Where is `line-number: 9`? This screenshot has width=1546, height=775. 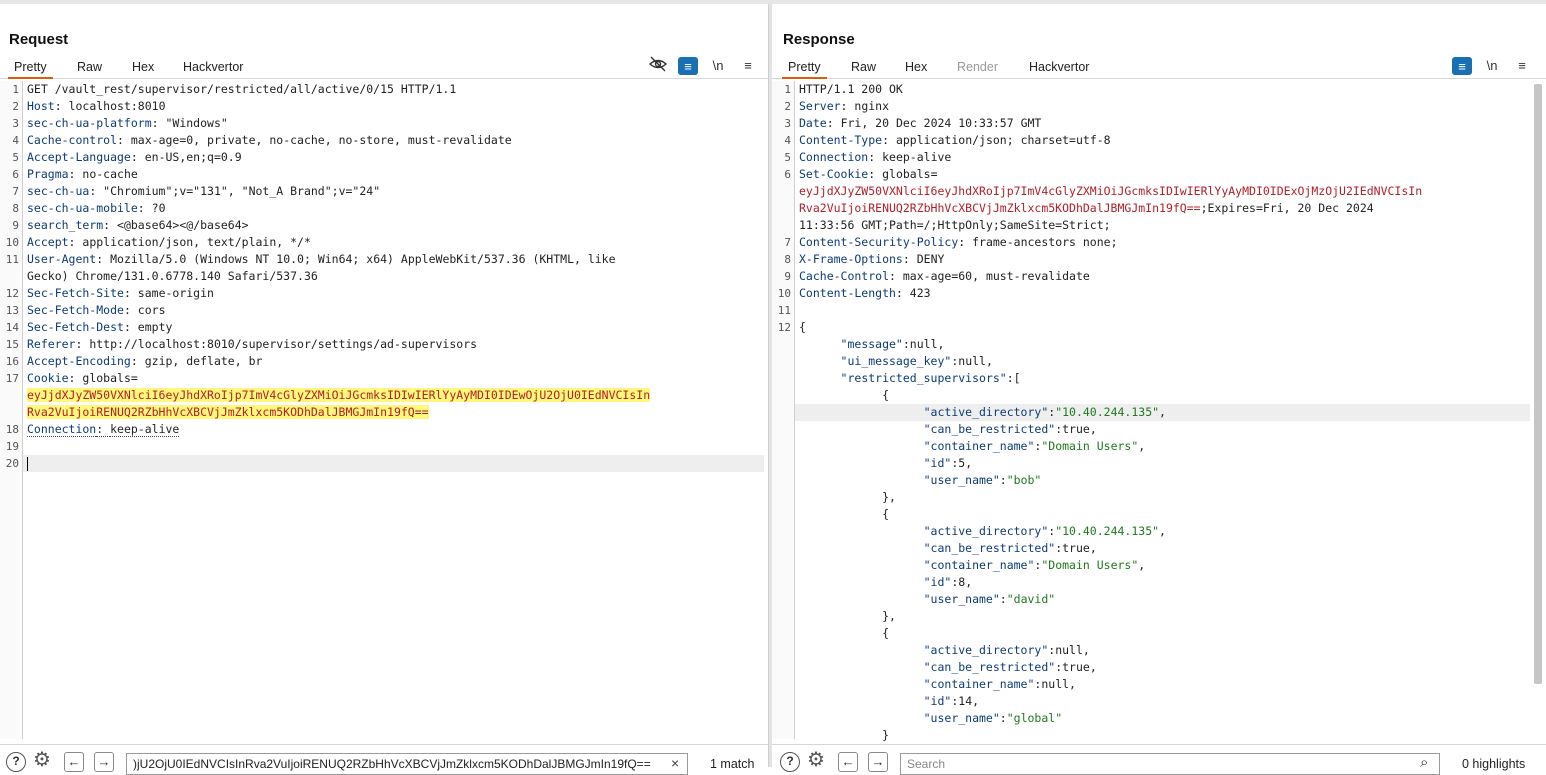
line-number: 9 is located at coordinates (787, 276).